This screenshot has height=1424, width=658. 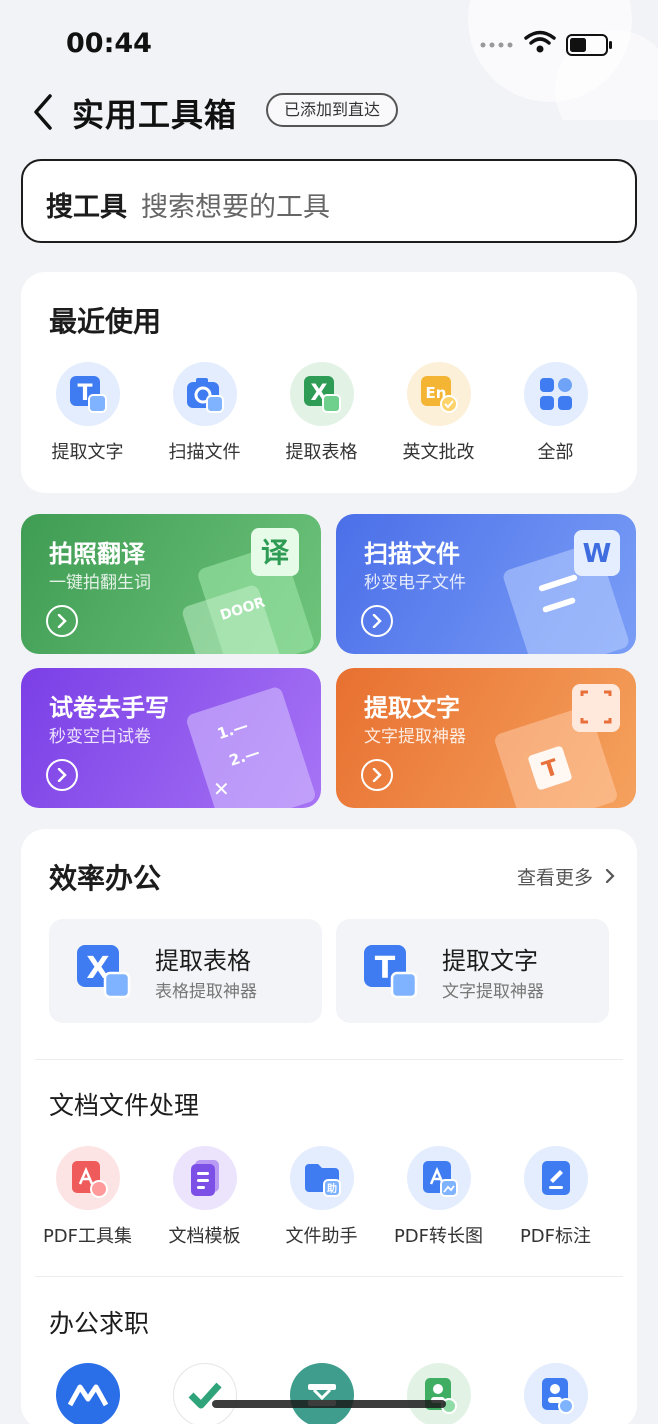 I want to click on word-glyph: W, so click(x=597, y=554).